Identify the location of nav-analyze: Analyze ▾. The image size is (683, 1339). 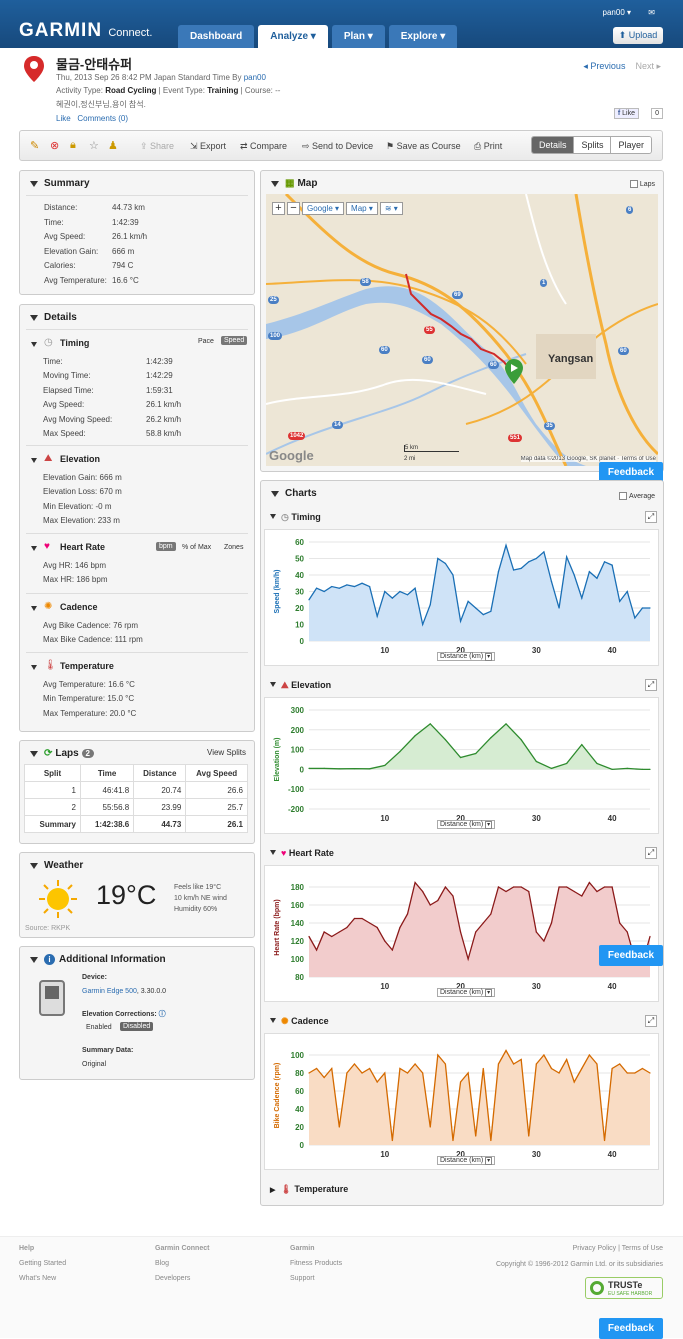
(293, 36).